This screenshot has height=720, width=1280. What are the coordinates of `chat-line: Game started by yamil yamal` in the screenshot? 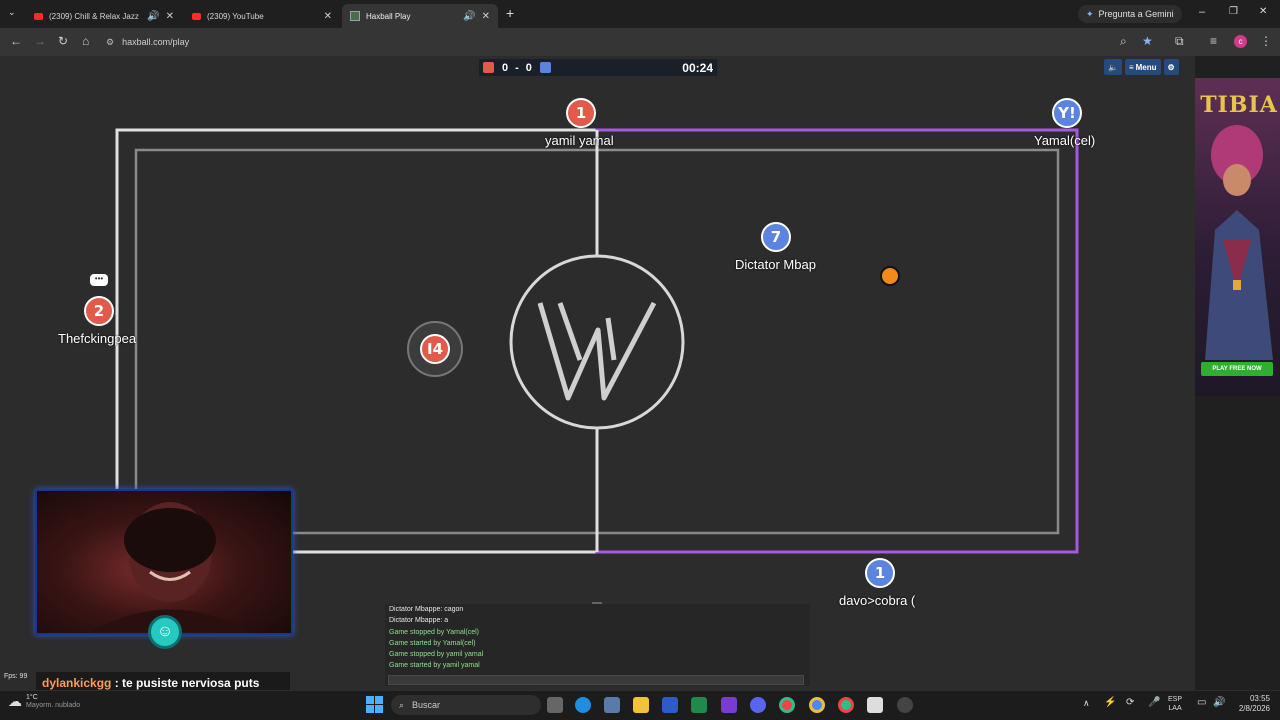 It's located at (434, 665).